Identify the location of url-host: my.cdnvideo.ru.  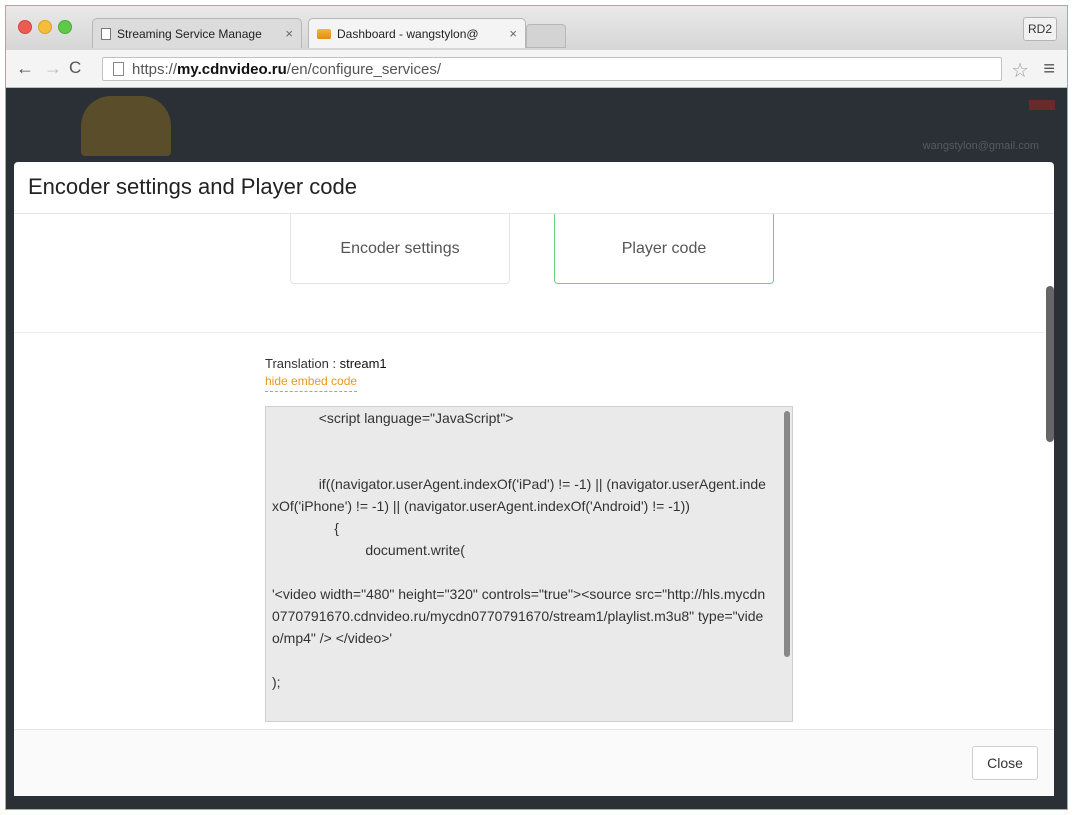
(232, 69).